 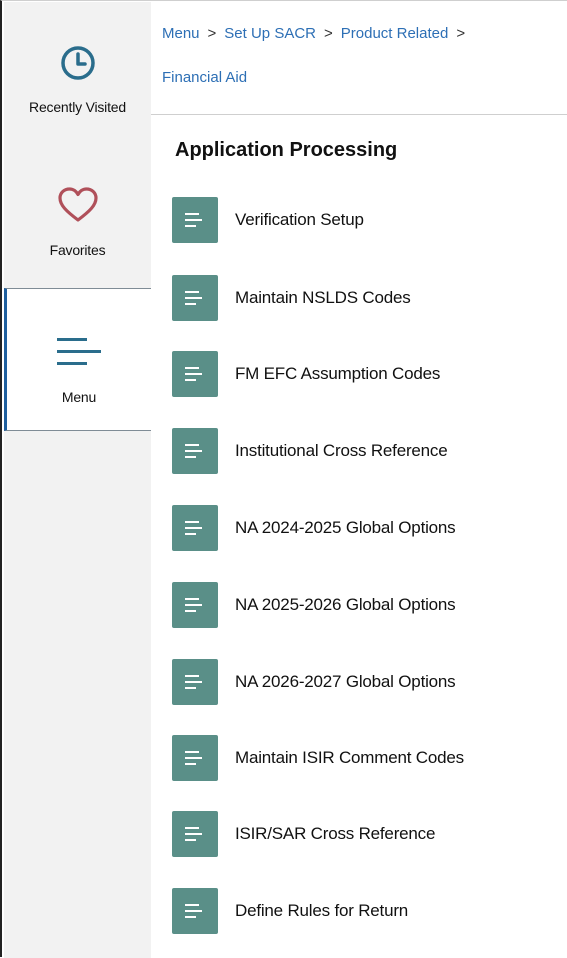 I want to click on menu-item-institutional-cross-reference: Institutional Cross Reference, so click(x=367, y=451).